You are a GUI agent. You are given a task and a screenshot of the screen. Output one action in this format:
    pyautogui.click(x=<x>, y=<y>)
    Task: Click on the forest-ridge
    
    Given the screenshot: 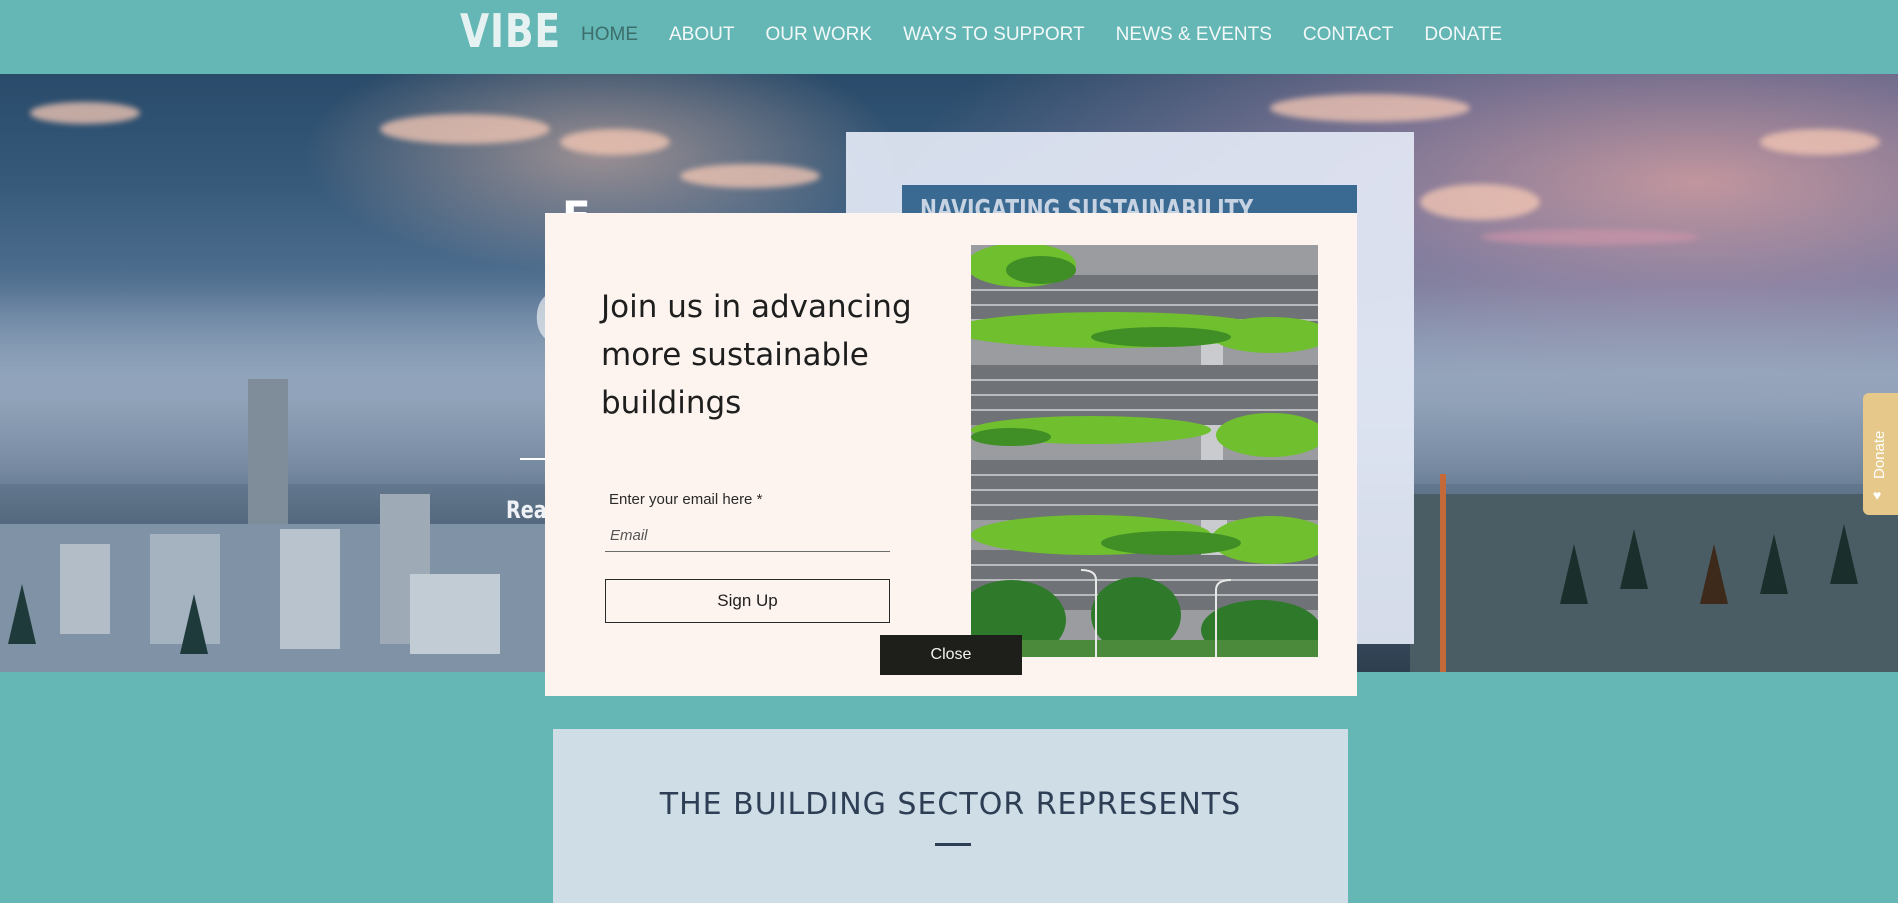 What is the action you would take?
    pyautogui.click(x=1654, y=583)
    